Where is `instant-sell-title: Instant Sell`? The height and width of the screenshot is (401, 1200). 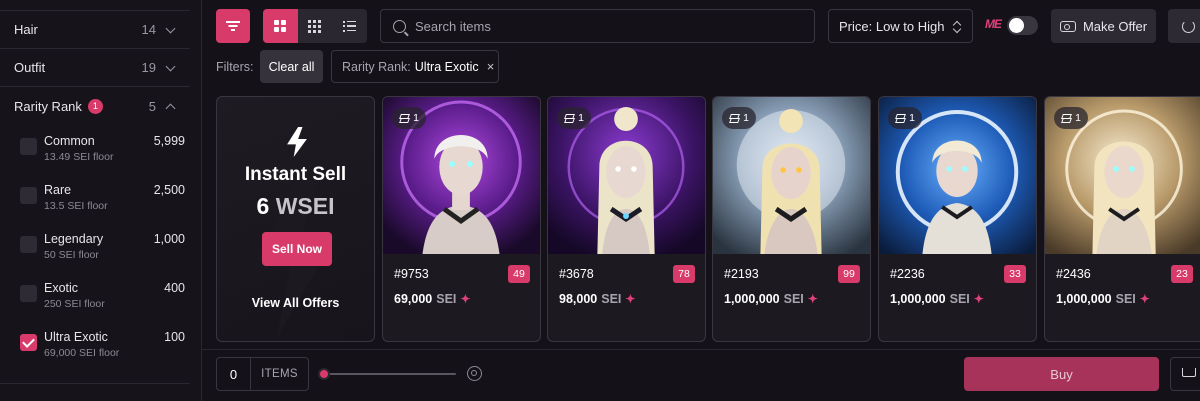
instant-sell-title: Instant Sell is located at coordinates (295, 174).